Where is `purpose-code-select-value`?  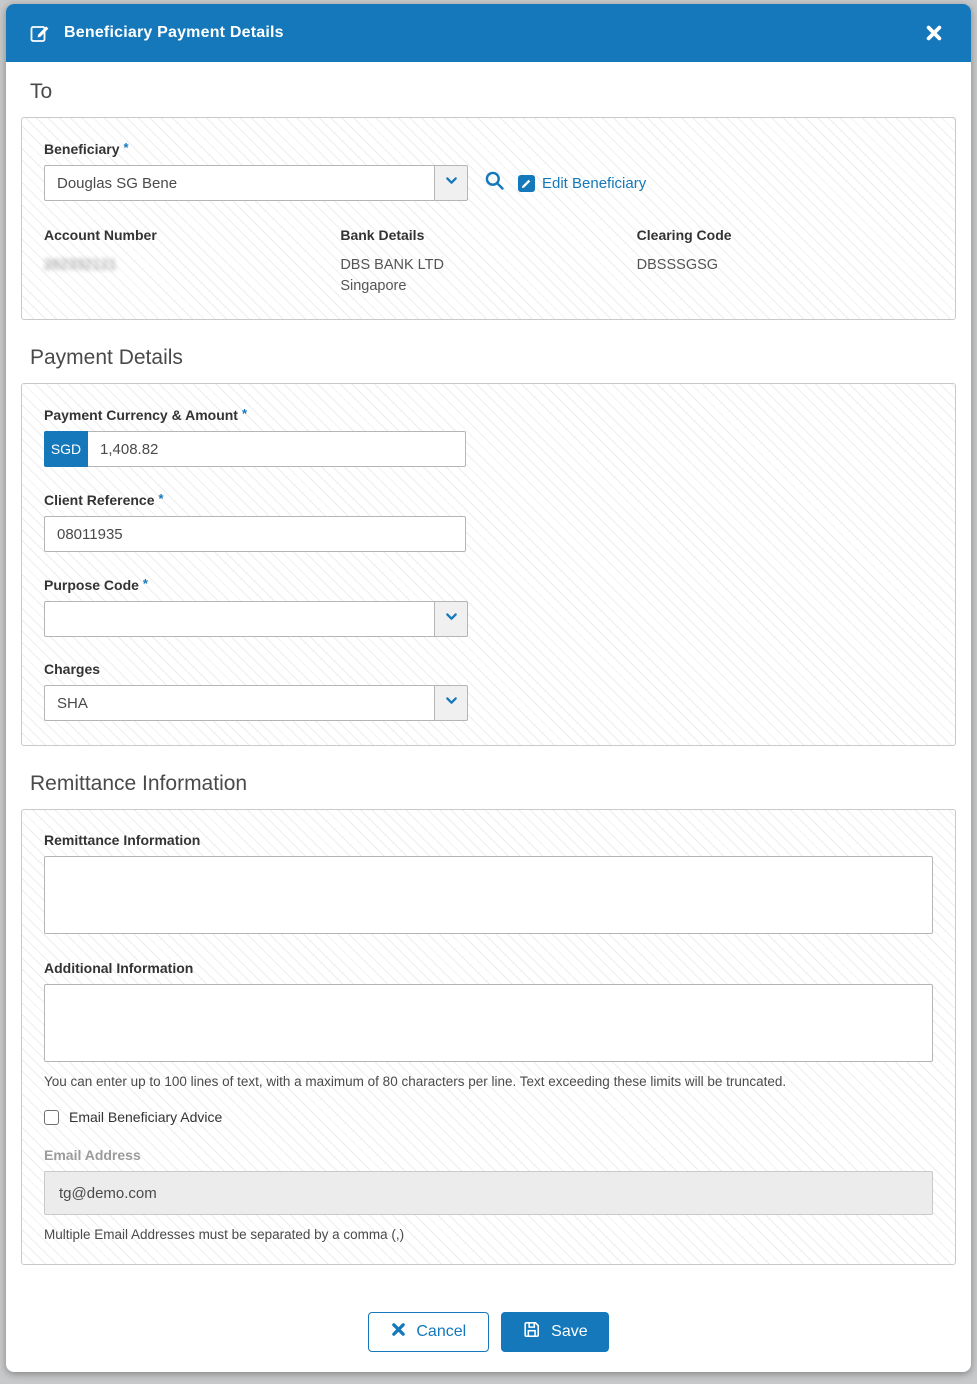 purpose-code-select-value is located at coordinates (239, 619).